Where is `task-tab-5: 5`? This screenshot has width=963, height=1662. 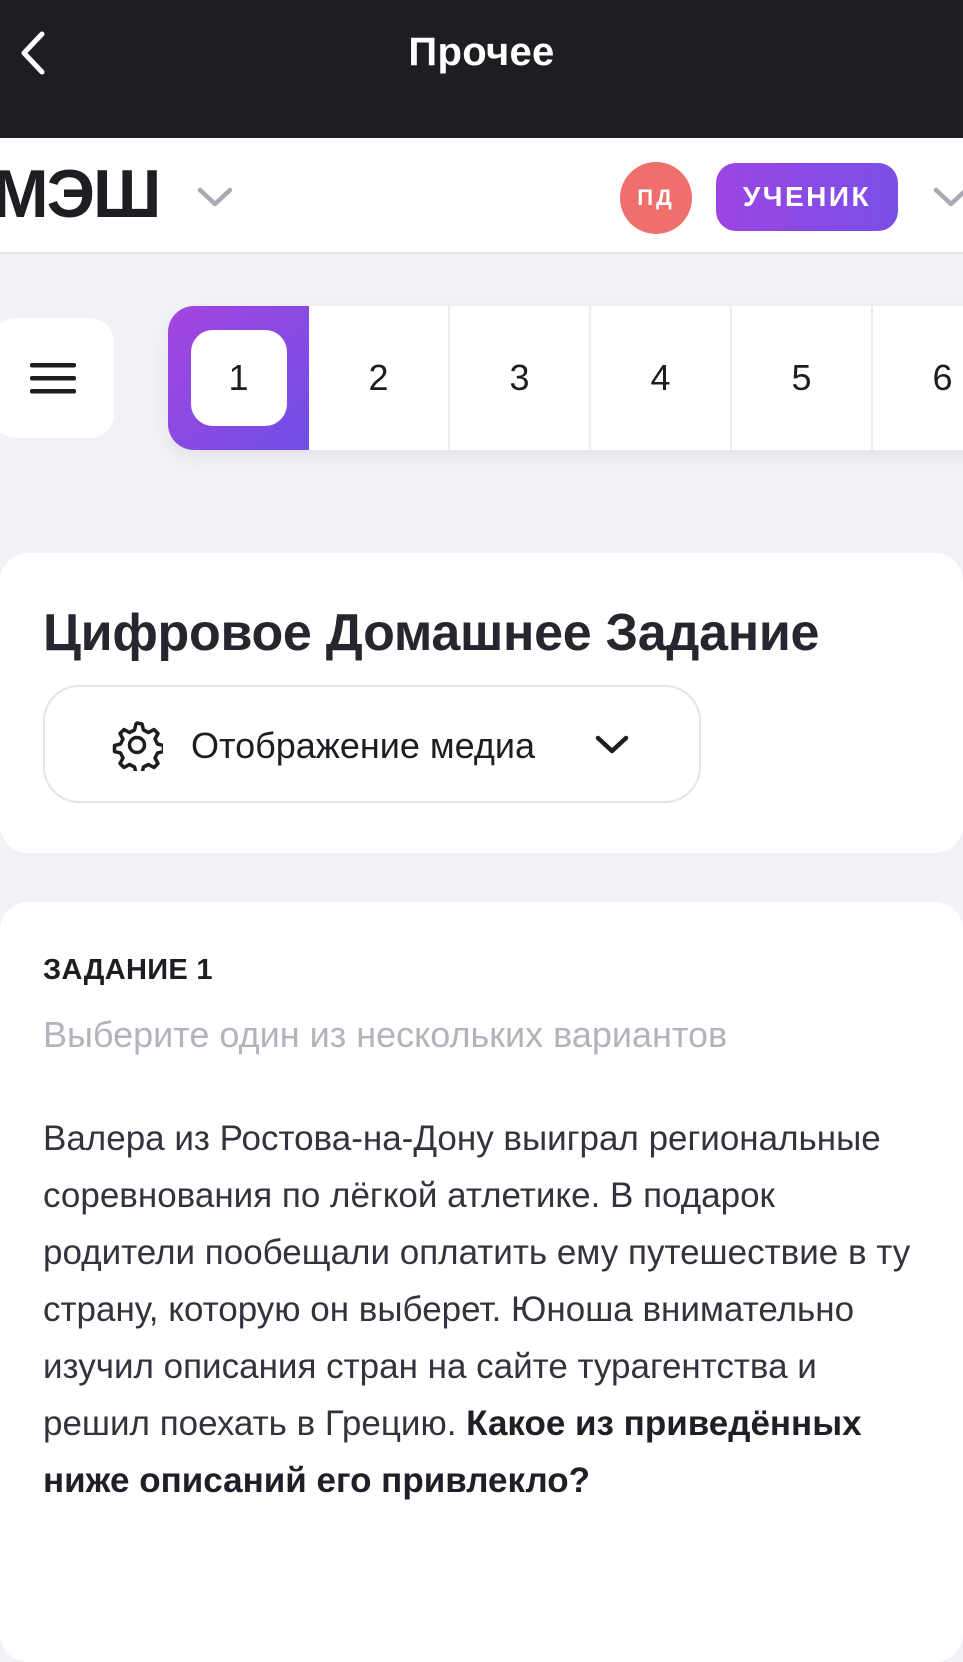 task-tab-5: 5 is located at coordinates (802, 378).